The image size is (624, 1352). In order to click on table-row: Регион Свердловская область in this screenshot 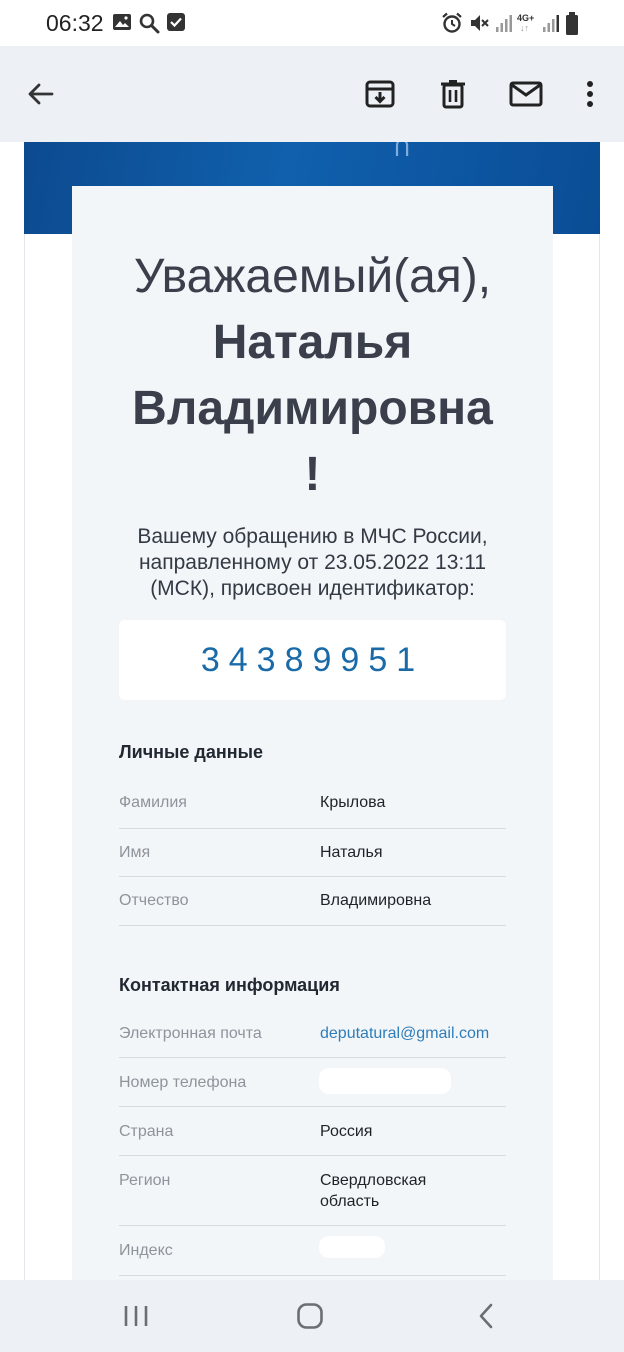, I will do `click(312, 1191)`.